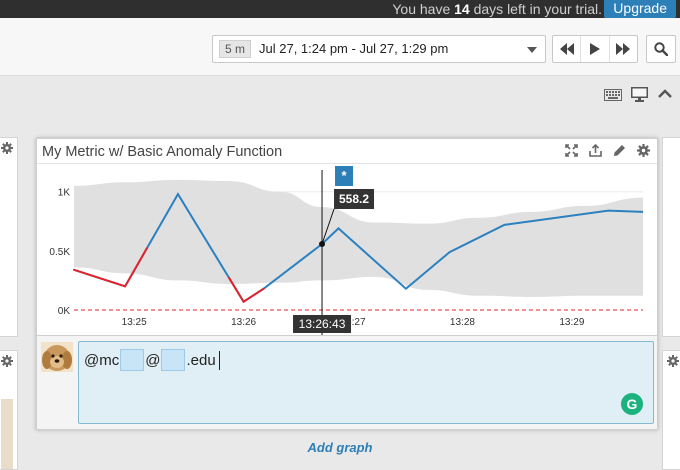 The width and height of the screenshot is (680, 470). I want to click on time-navigation, so click(595, 49).